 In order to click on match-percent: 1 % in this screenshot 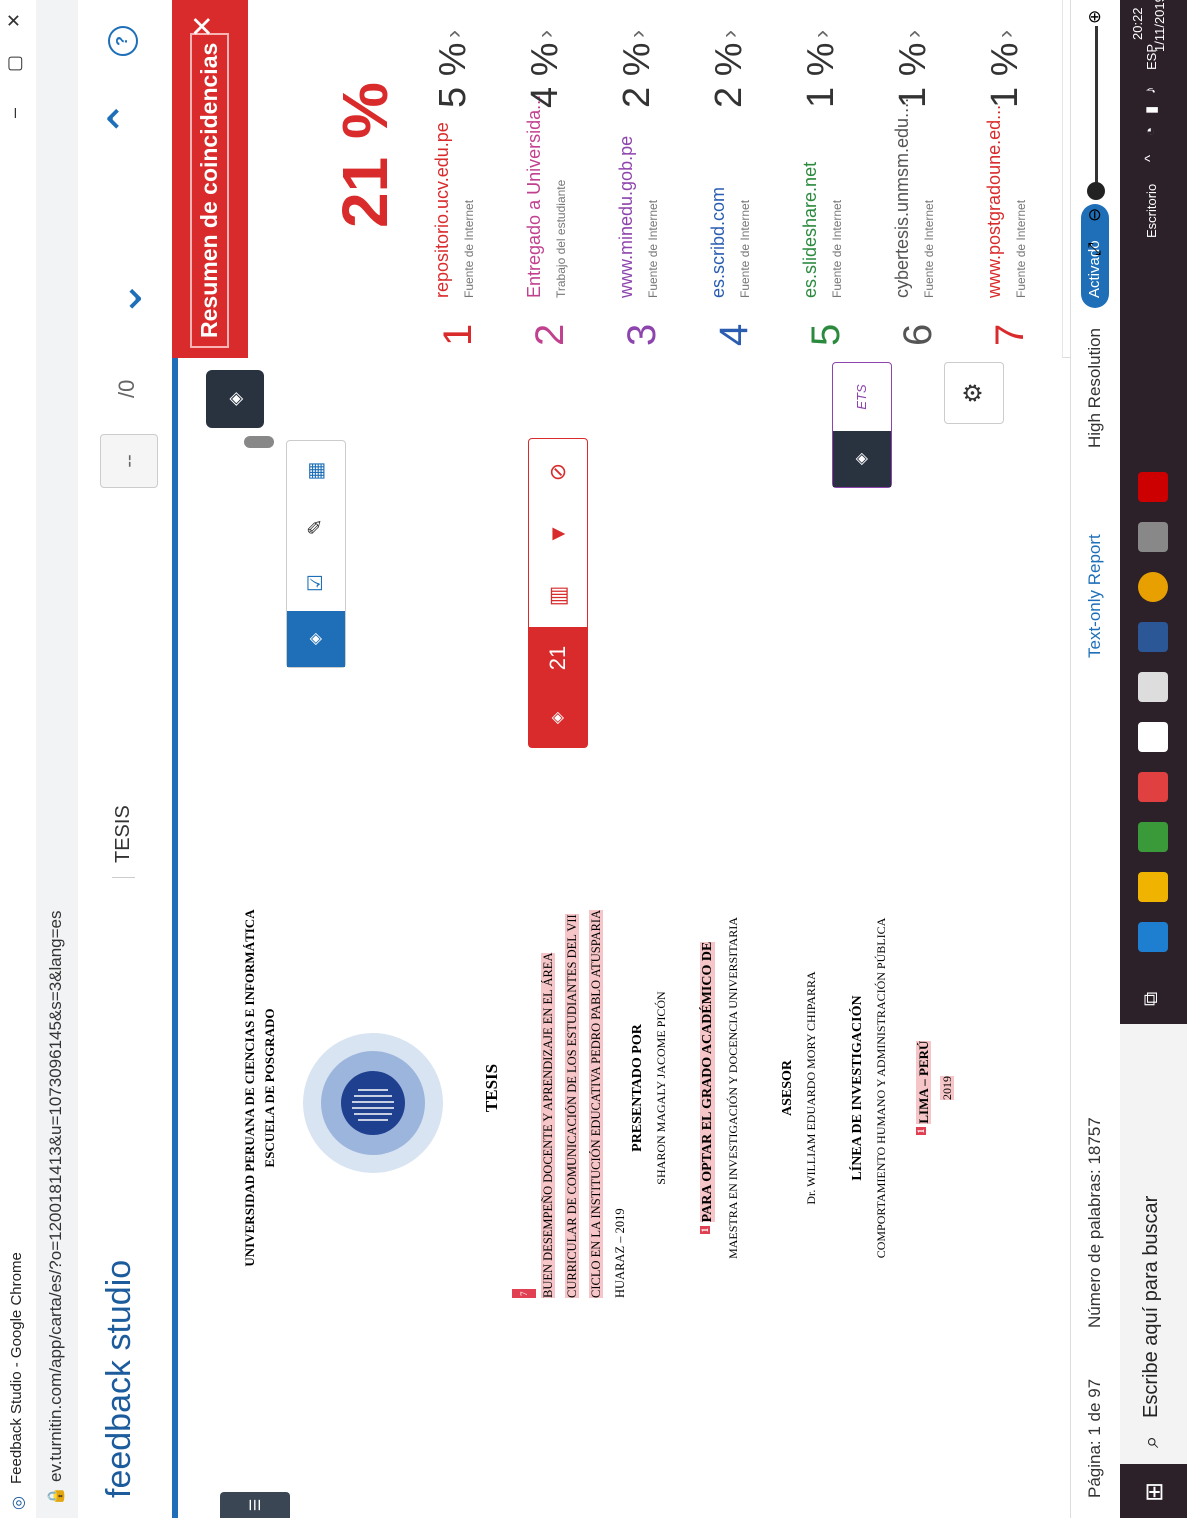, I will do `click(913, 75)`.